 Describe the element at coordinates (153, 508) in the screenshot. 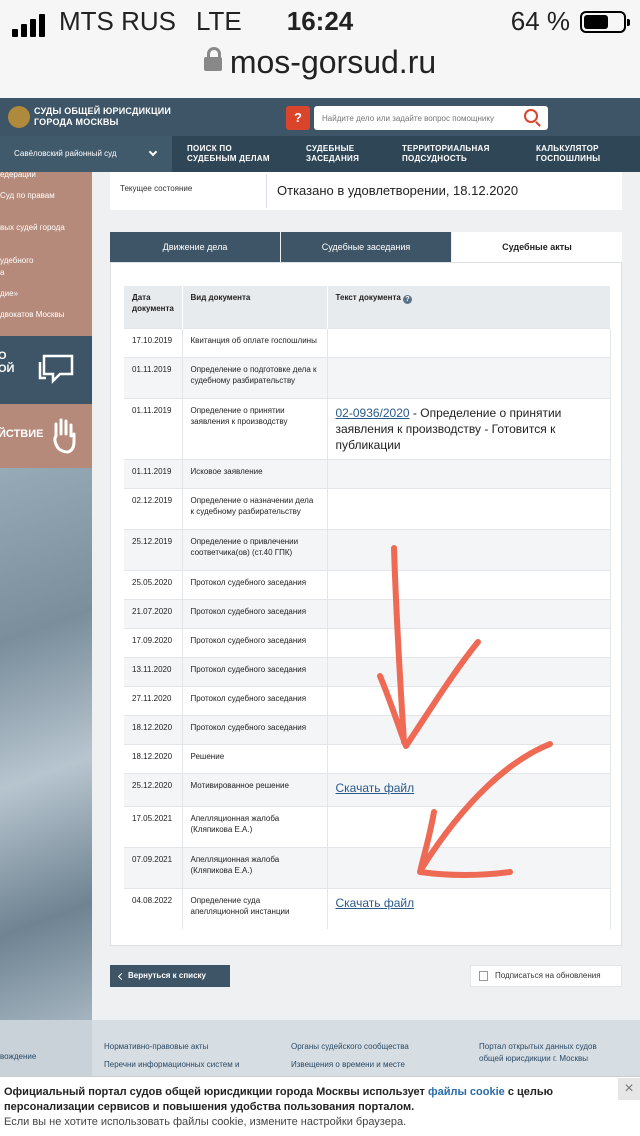

I see `row-date: 02.12.2019` at that location.